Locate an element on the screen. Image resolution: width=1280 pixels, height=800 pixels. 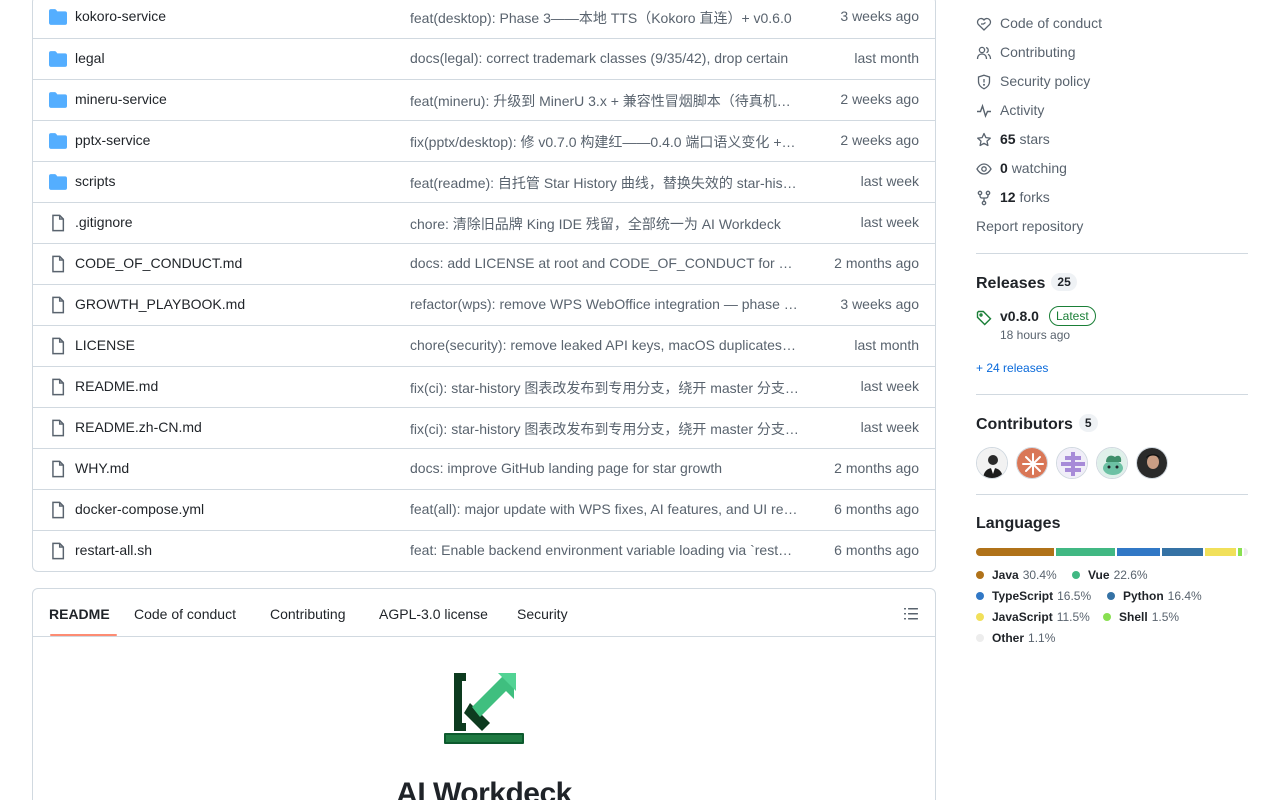
language-item: Shell 1.5% is located at coordinates (1141, 617).